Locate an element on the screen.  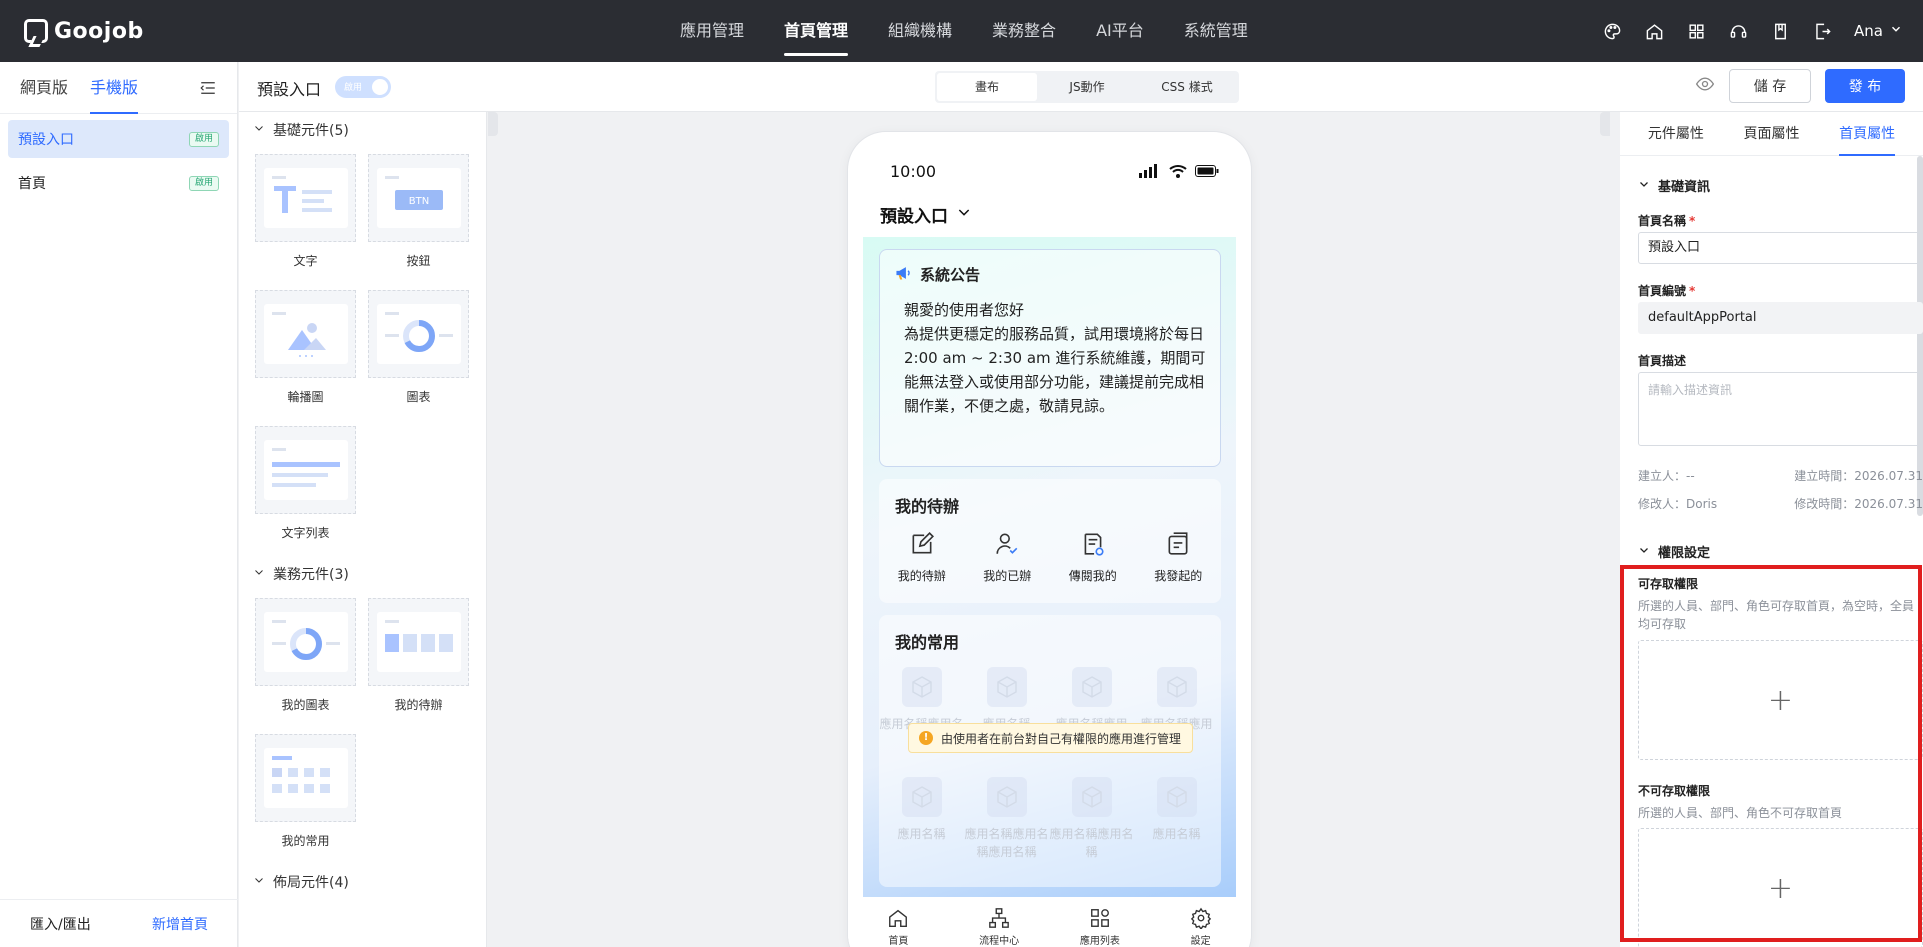
user-menu: Ana is located at coordinates (1878, 31).